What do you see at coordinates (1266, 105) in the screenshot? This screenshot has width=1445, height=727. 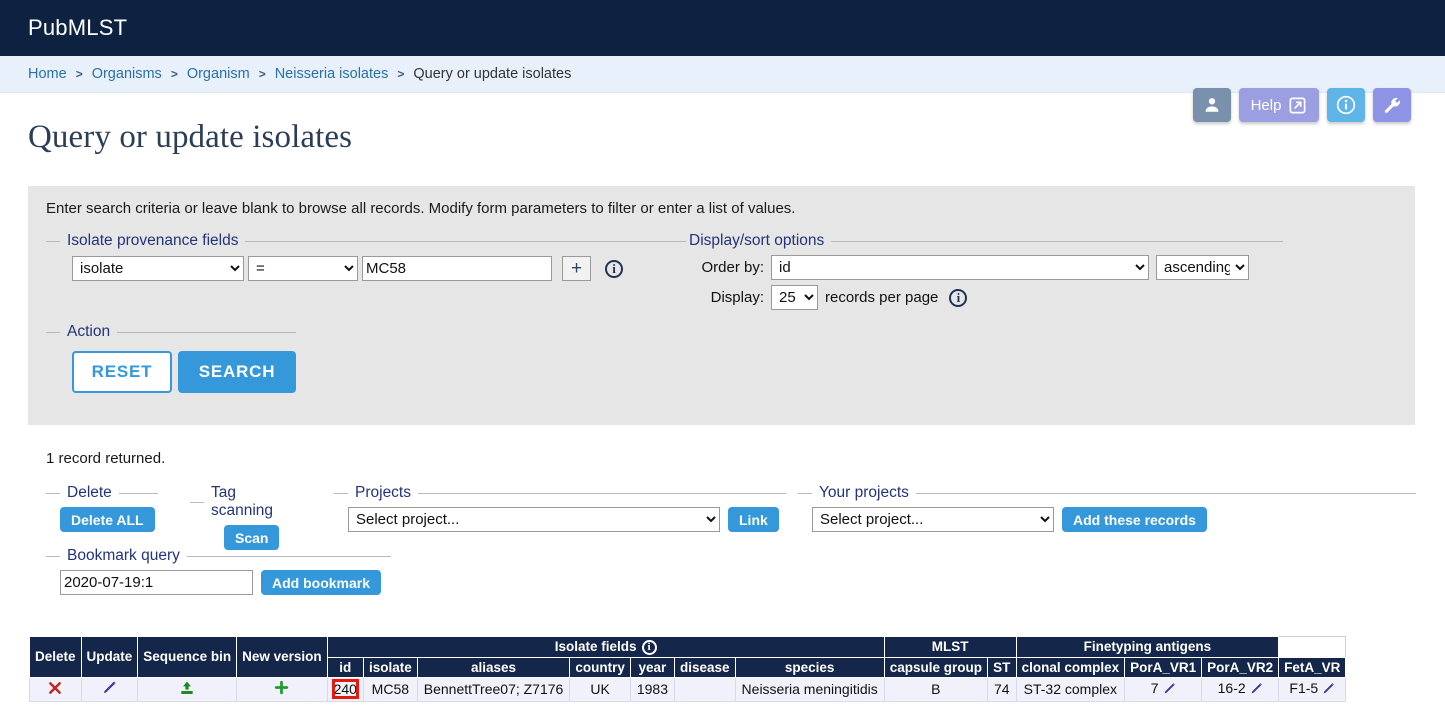 I see `help-label: Help` at bounding box center [1266, 105].